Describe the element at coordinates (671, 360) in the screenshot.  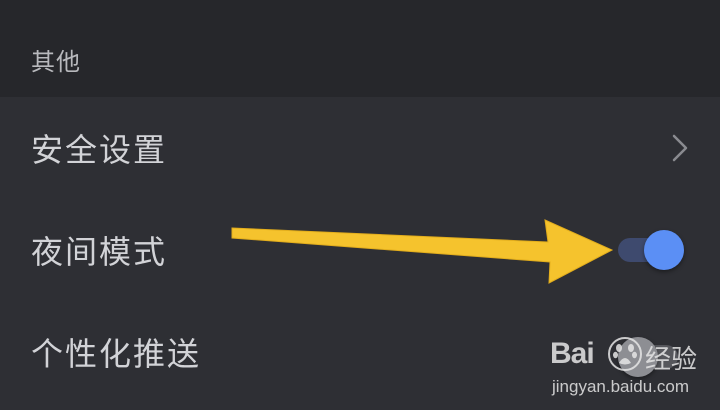
I see `watermark-brand-cn: 经验` at that location.